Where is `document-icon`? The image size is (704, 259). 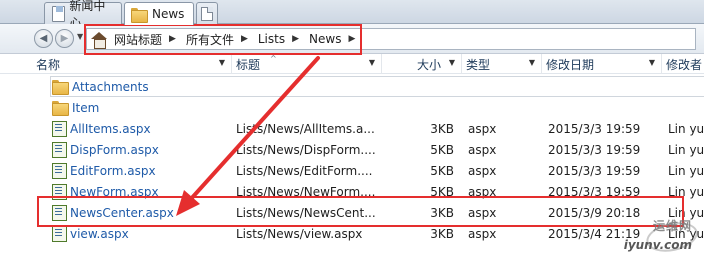
document-icon is located at coordinates (58, 14).